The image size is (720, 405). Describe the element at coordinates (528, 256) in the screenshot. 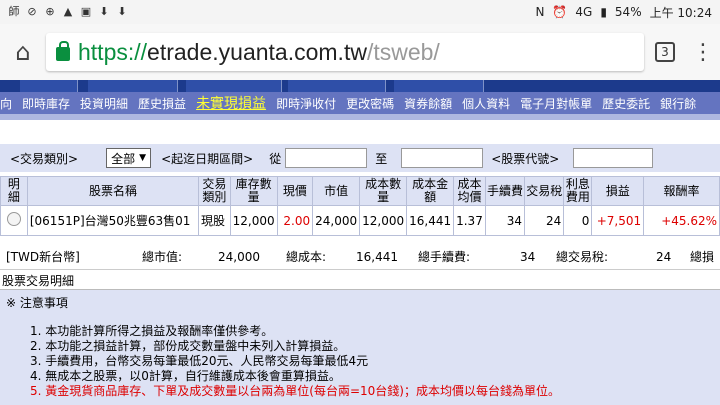

I see `summary-fee: 34` at that location.